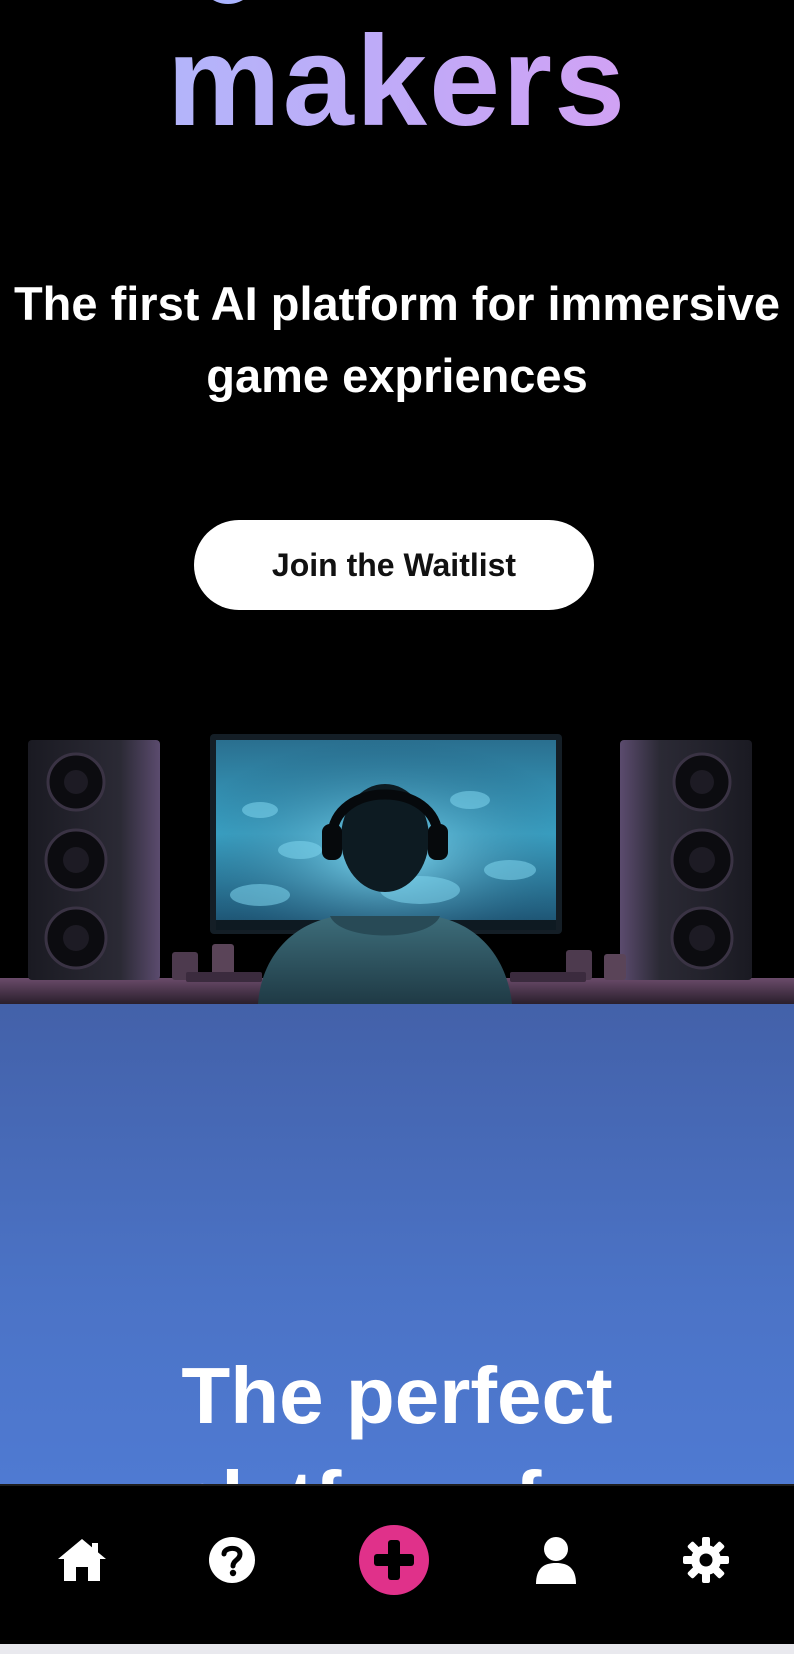 The width and height of the screenshot is (794, 1654). I want to click on logo-mark, so click(228, 2).